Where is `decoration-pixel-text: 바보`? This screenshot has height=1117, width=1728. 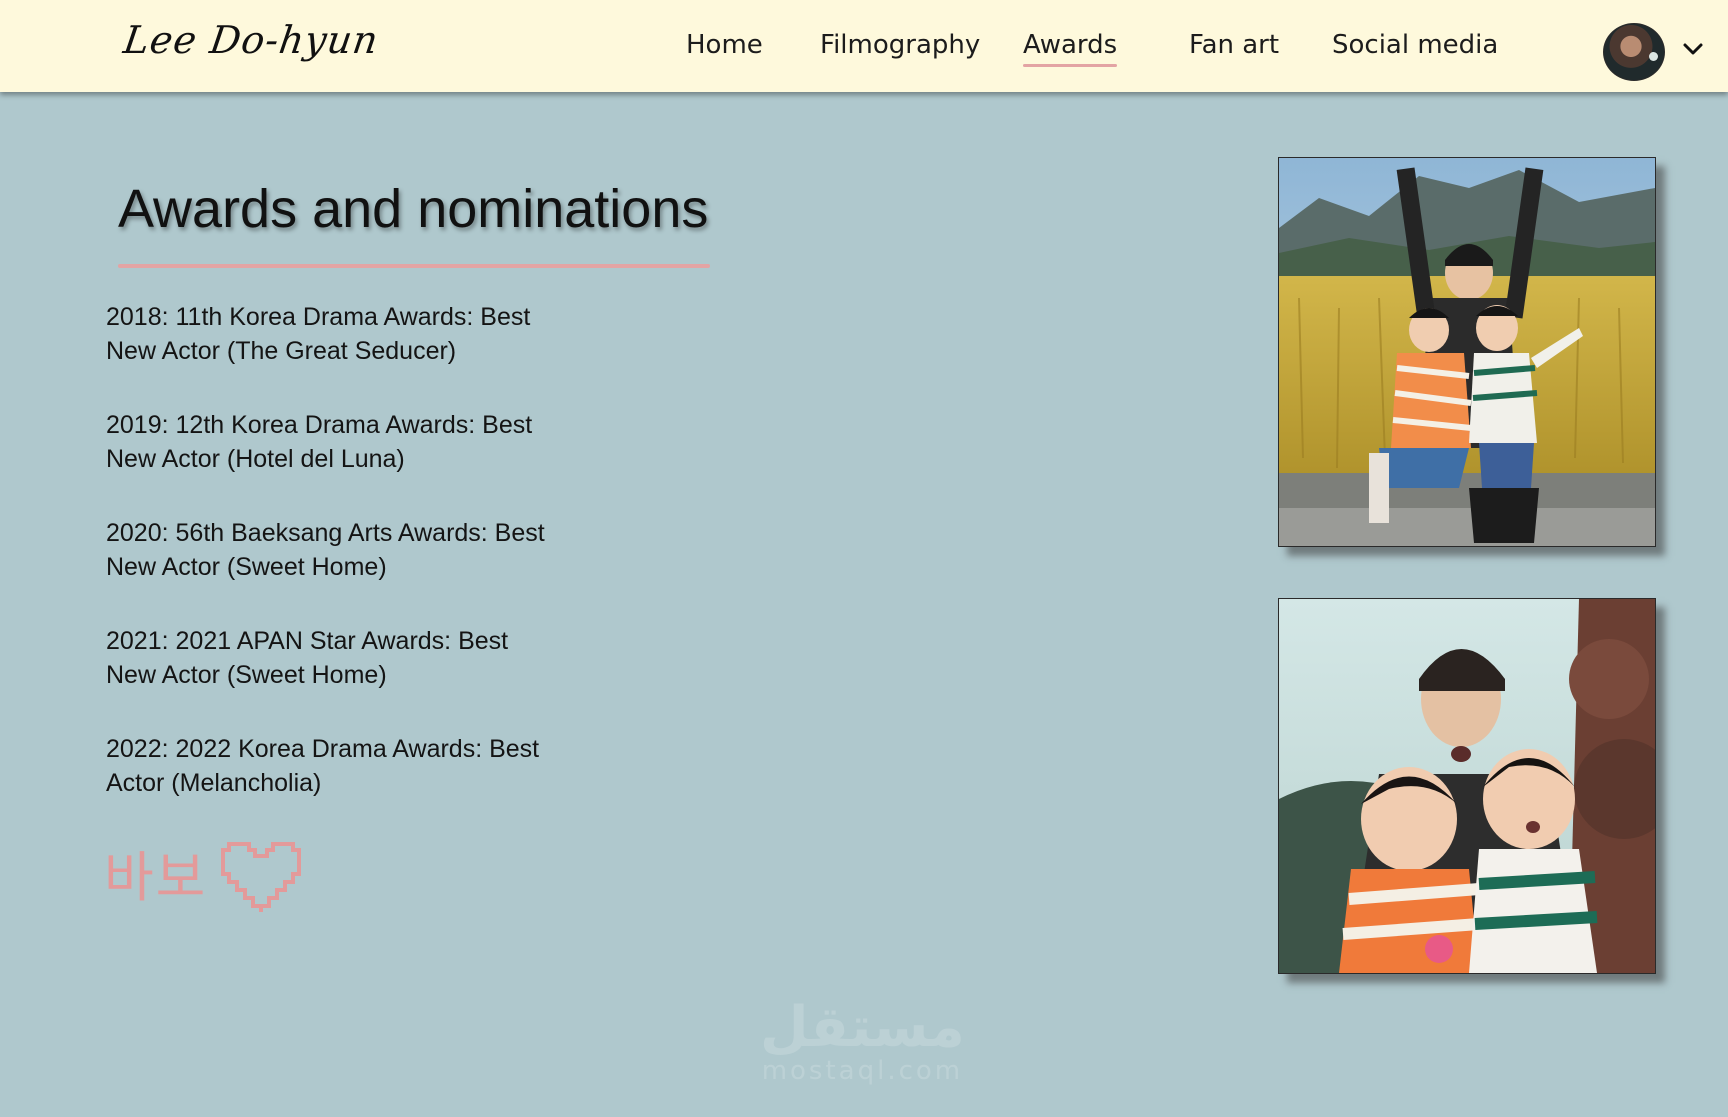 decoration-pixel-text: 바보 is located at coordinates (203, 878).